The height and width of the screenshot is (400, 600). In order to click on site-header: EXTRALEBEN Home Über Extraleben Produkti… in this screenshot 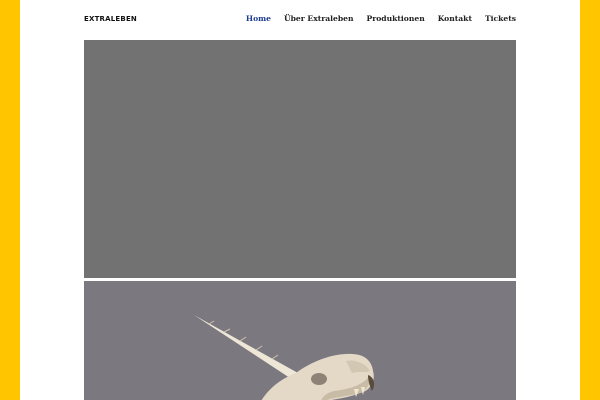, I will do `click(300, 20)`.